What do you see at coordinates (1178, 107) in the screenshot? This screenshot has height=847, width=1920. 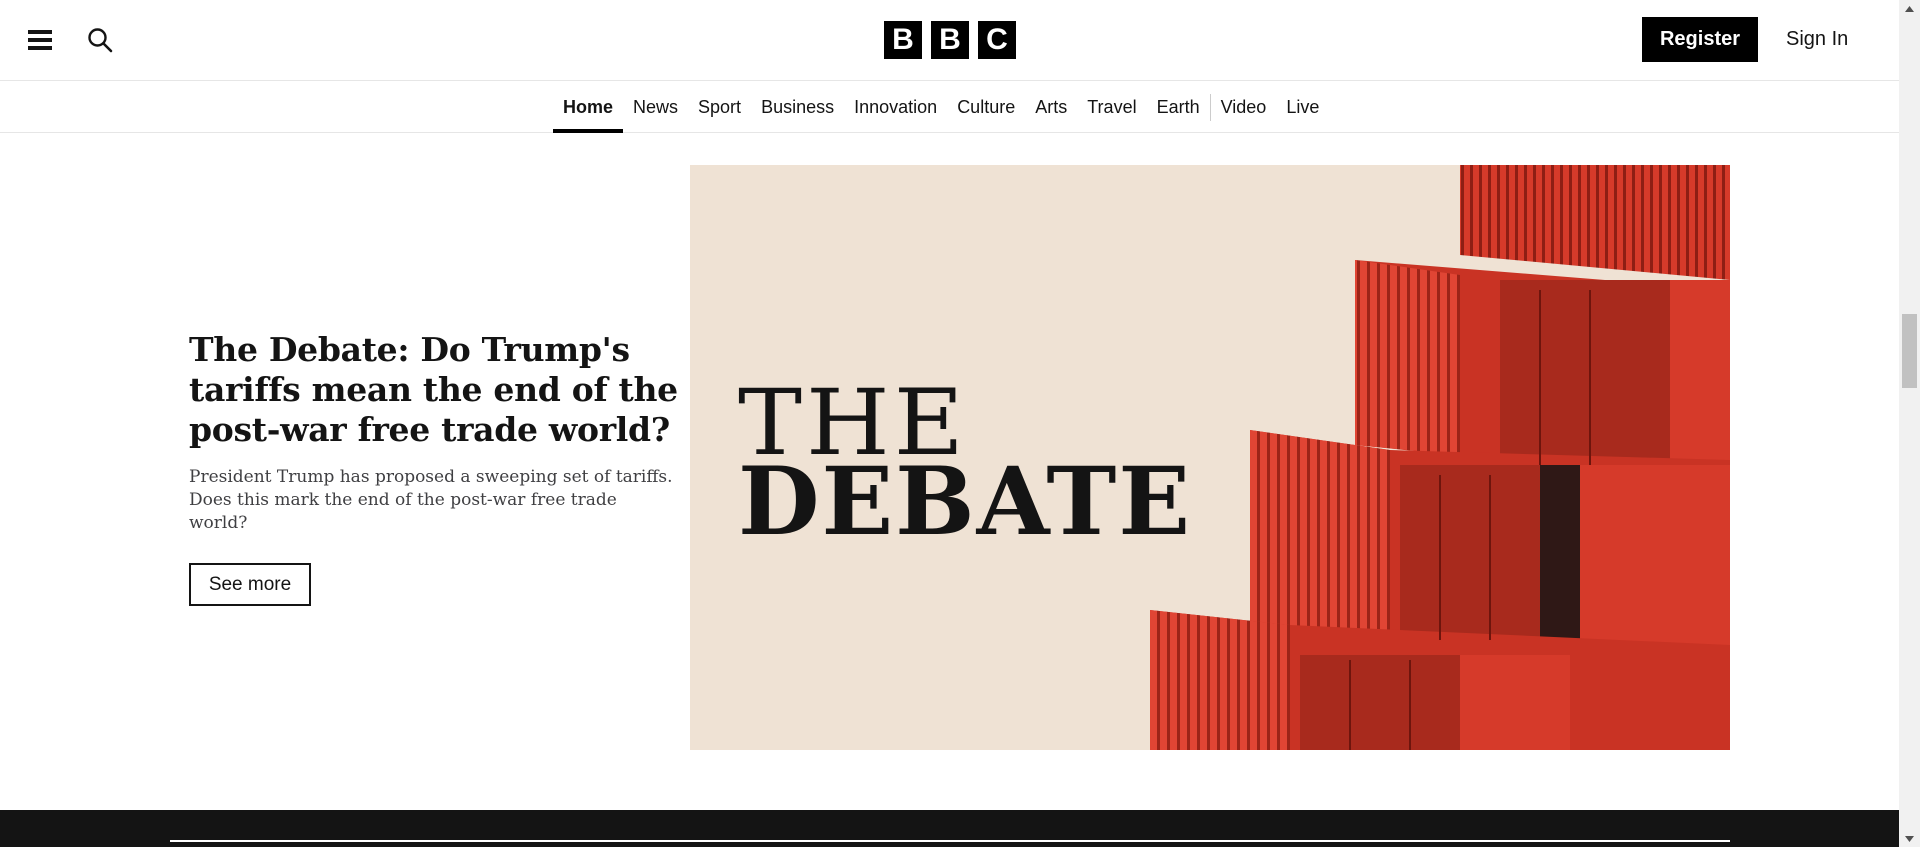 I see `nav-item-earth: Earth` at bounding box center [1178, 107].